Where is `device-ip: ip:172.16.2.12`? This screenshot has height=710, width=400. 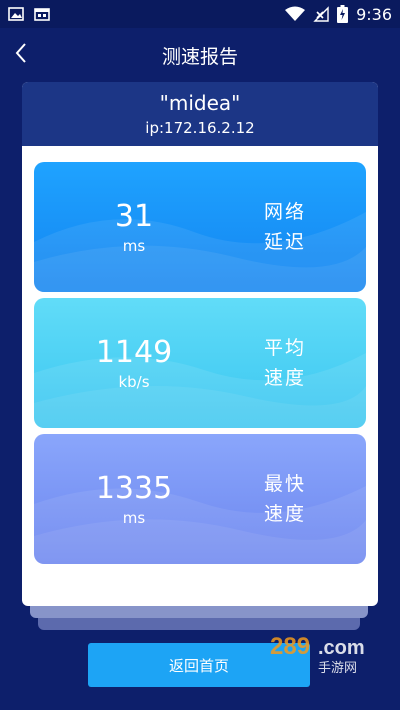
device-ip: ip:172.16.2.12 is located at coordinates (200, 128).